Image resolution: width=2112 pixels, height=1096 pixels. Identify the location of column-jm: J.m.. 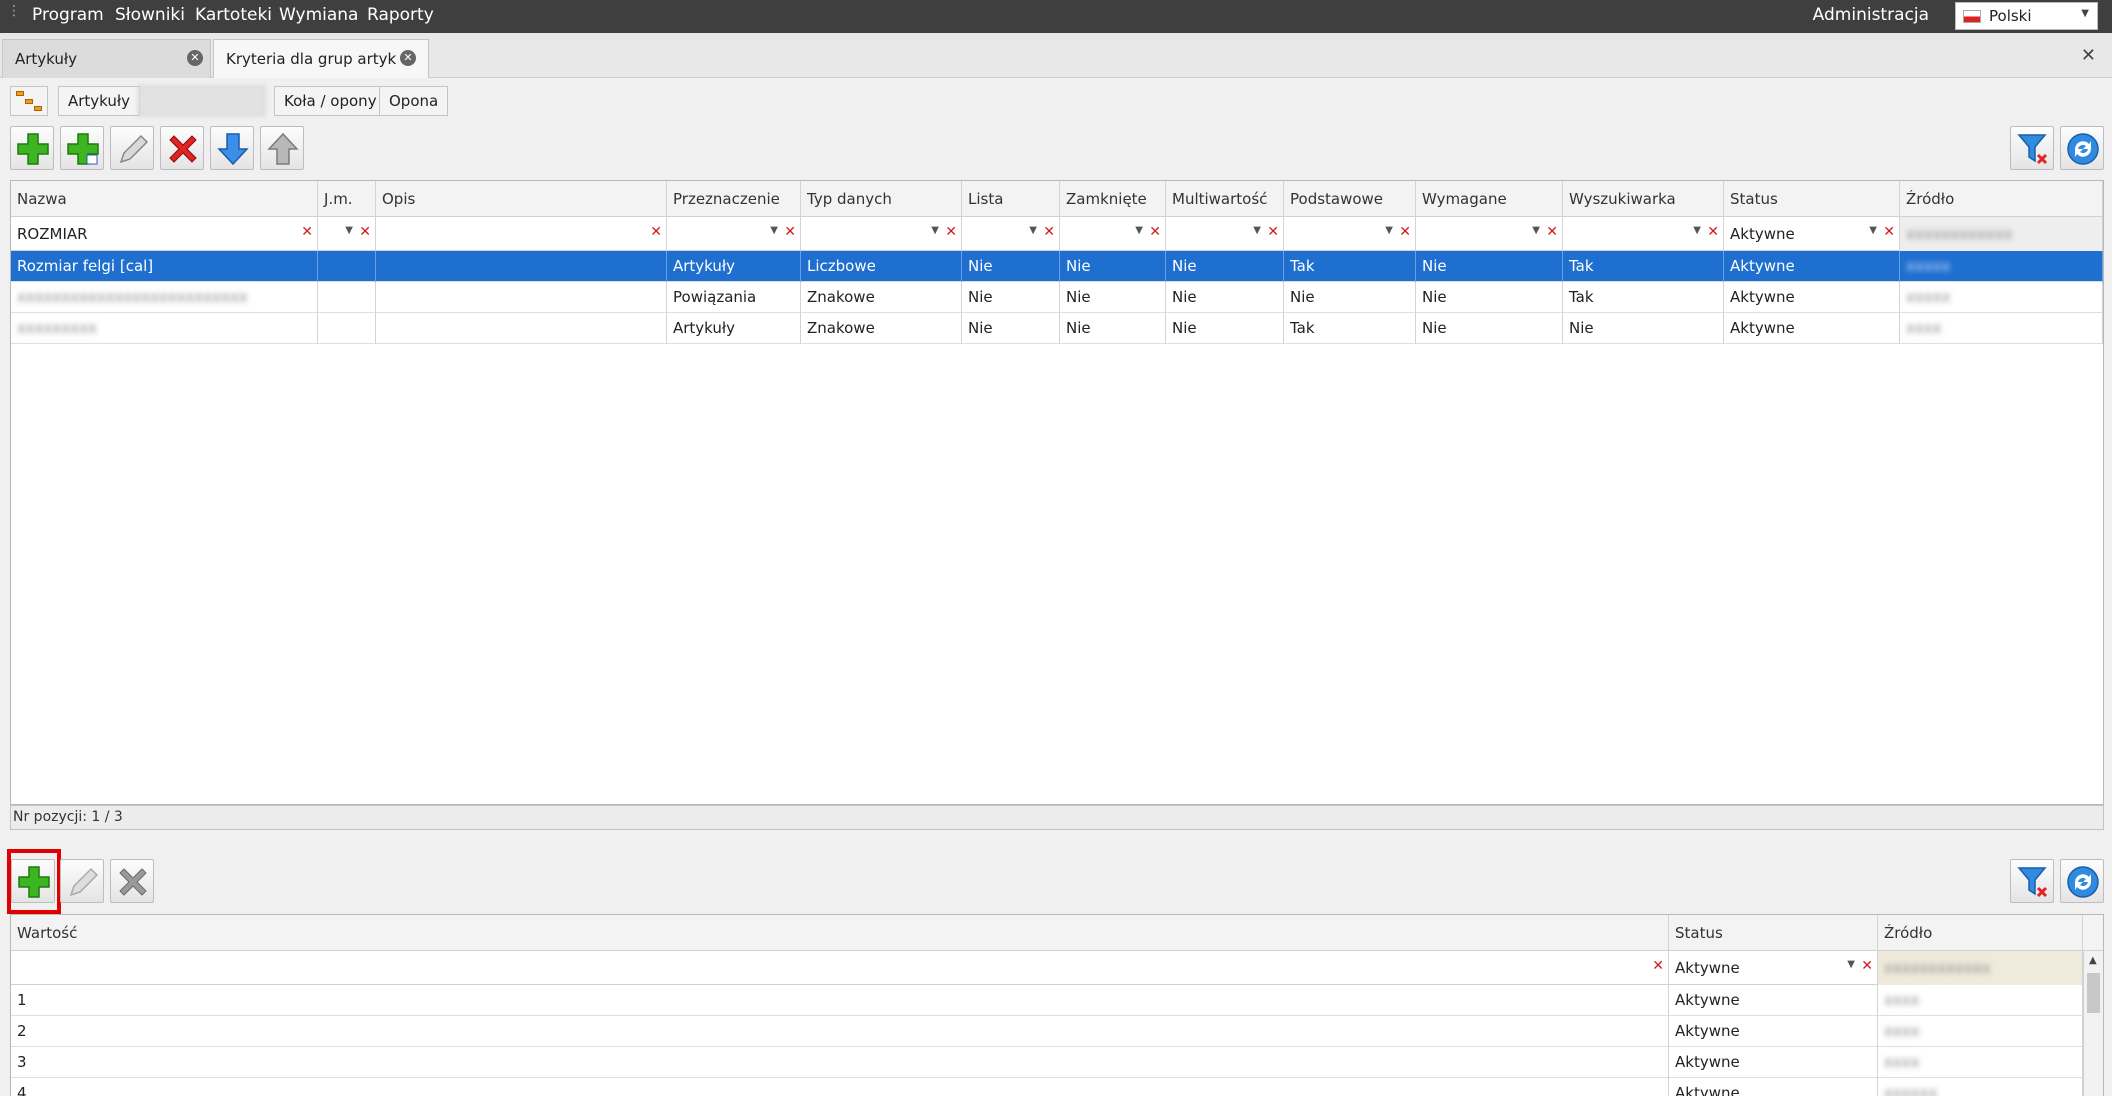
(347, 199).